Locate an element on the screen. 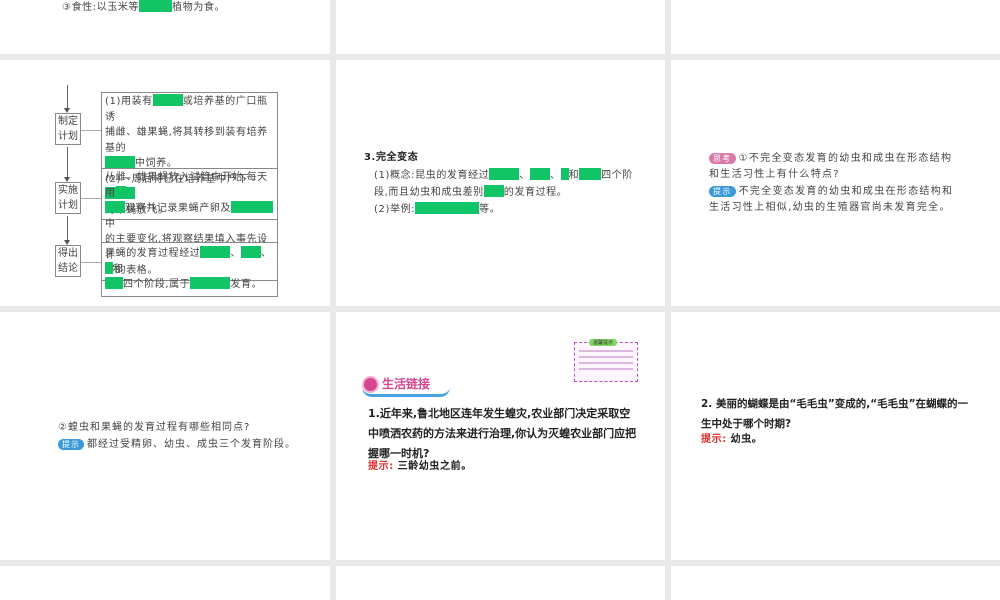  label-plan: 制定 计划 is located at coordinates (68, 129).